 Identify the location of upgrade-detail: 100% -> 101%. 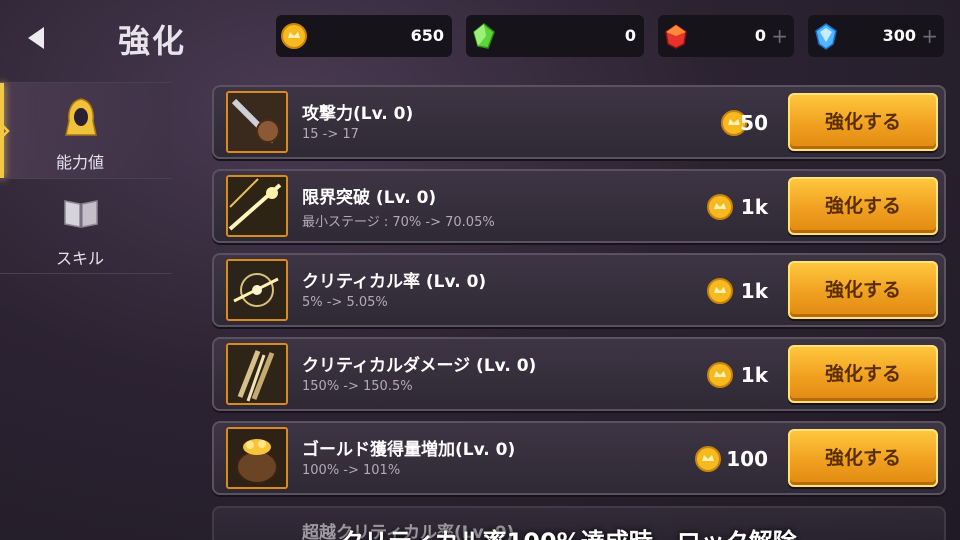
(351, 470).